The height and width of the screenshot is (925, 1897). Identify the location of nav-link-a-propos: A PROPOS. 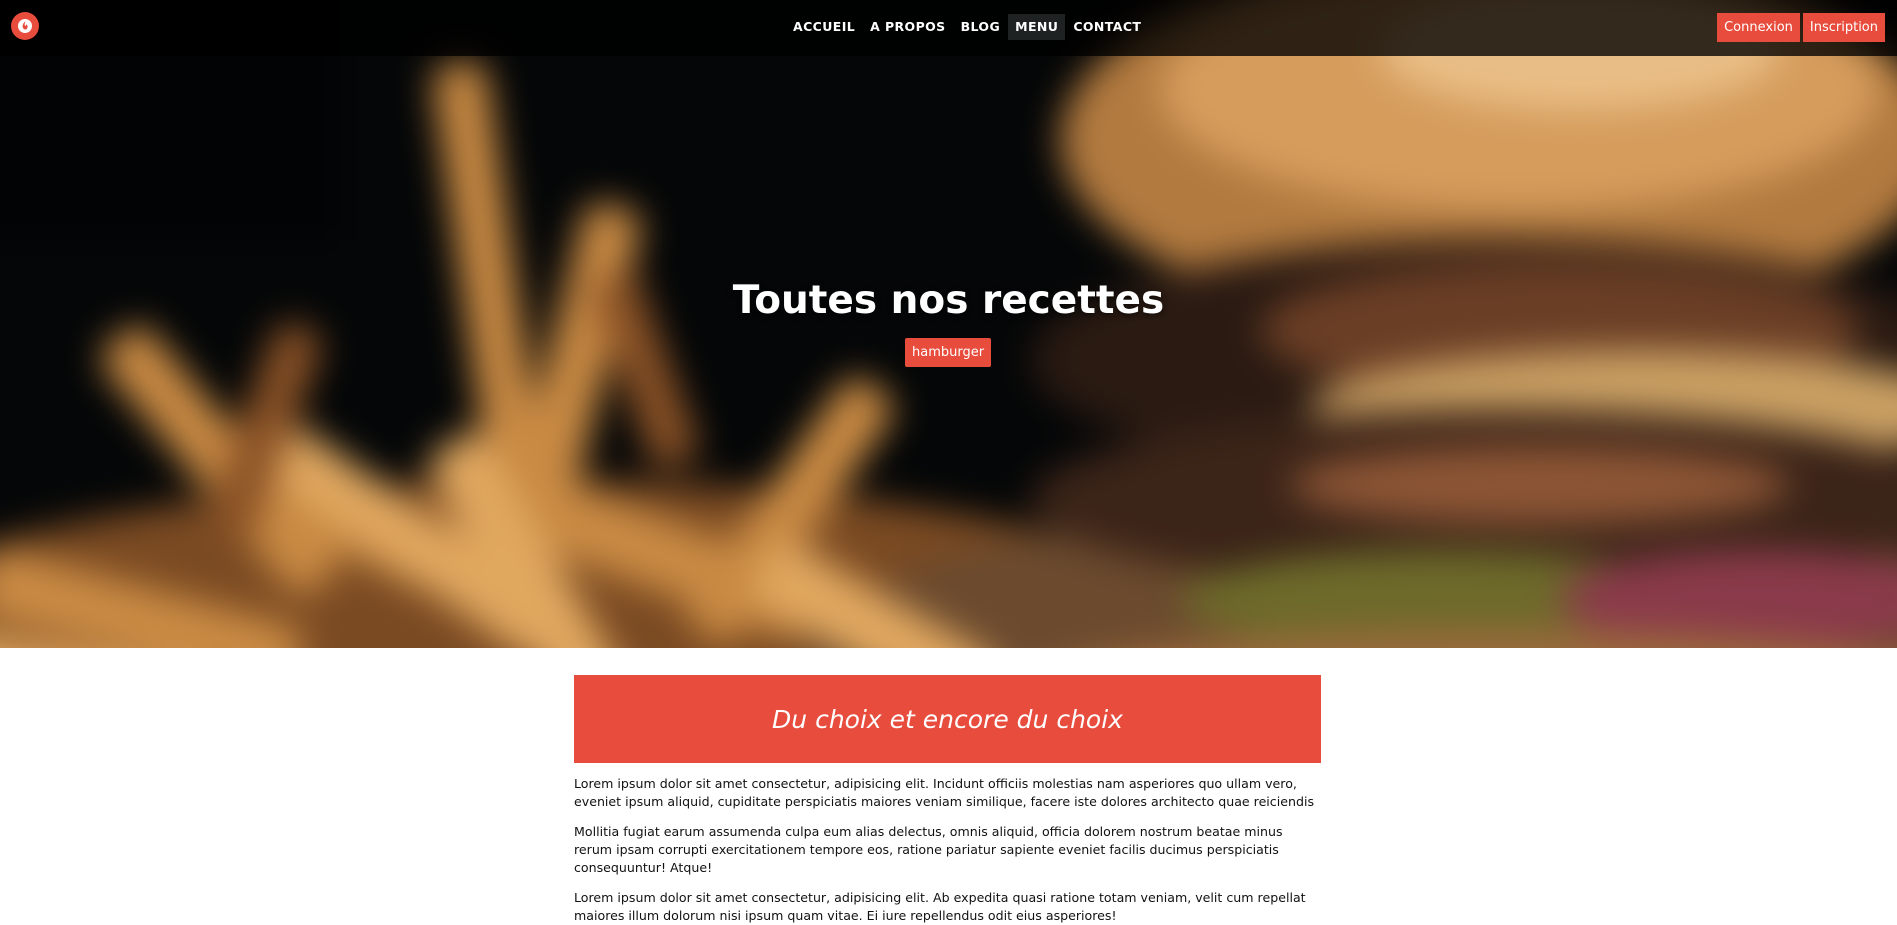
(907, 27).